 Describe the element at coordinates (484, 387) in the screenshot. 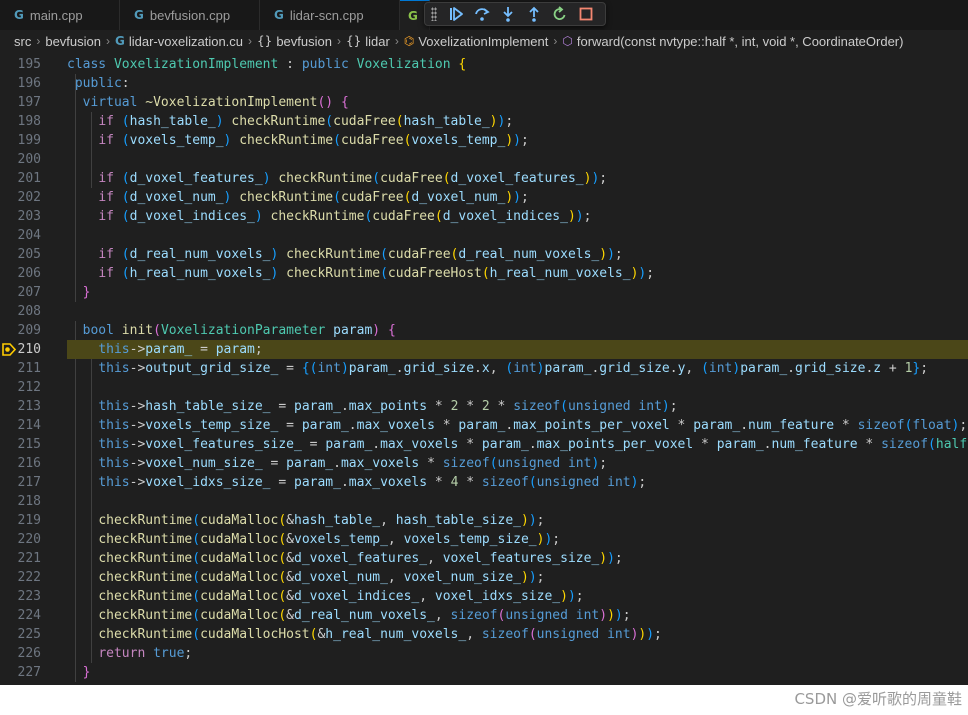

I see `code-line: 212` at that location.